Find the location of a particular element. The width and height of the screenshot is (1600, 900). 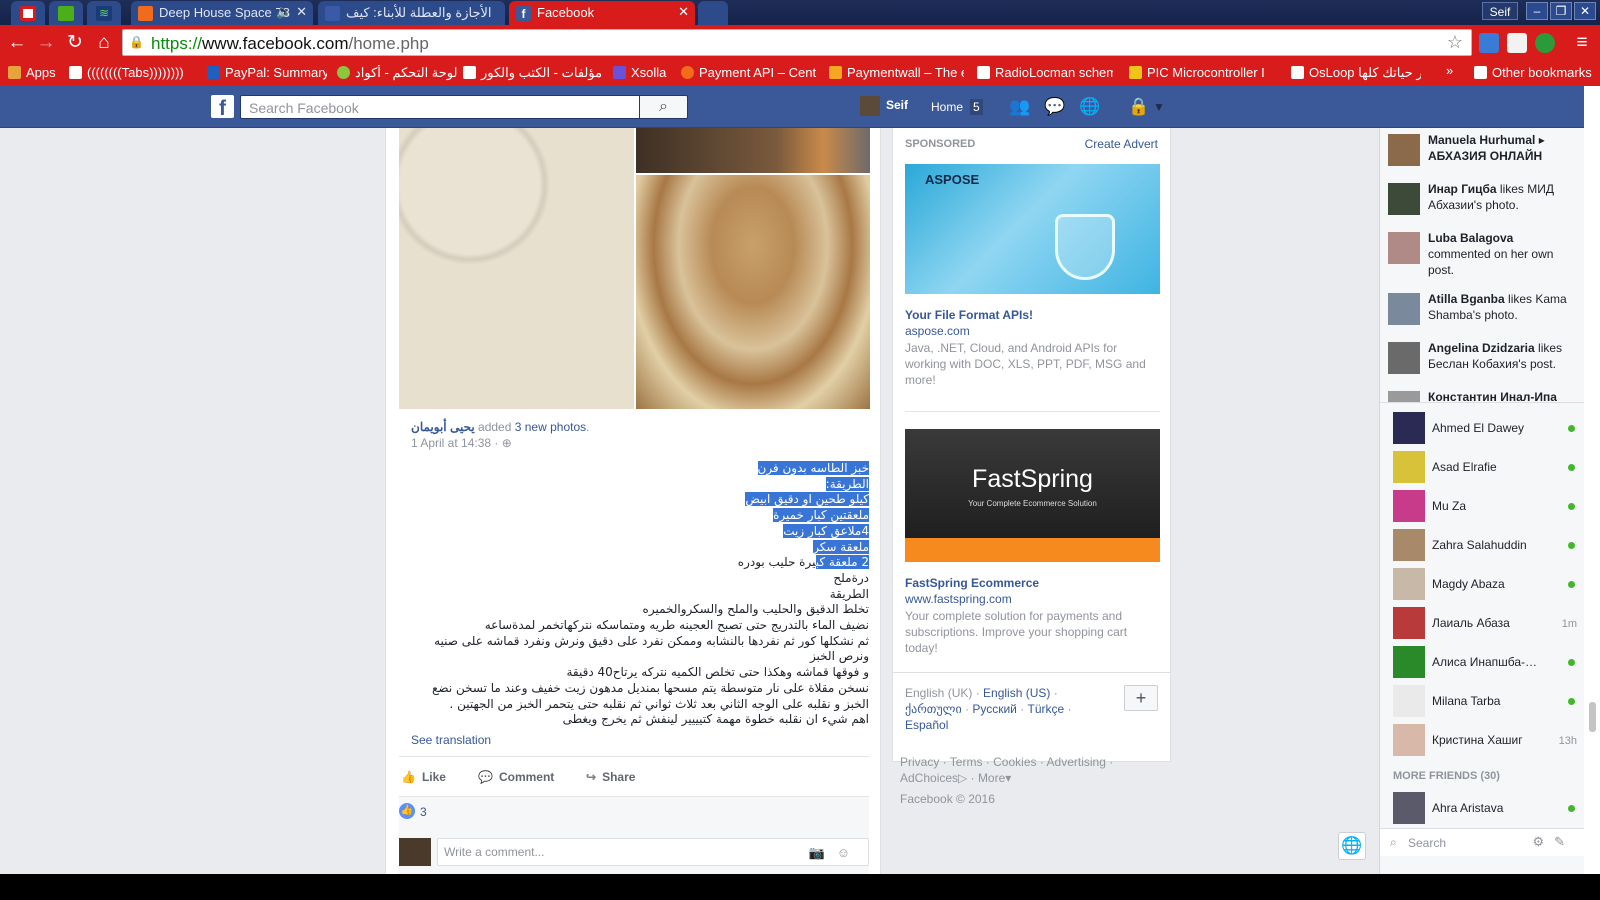

chat-contact: Mu Za is located at coordinates (1482, 506).